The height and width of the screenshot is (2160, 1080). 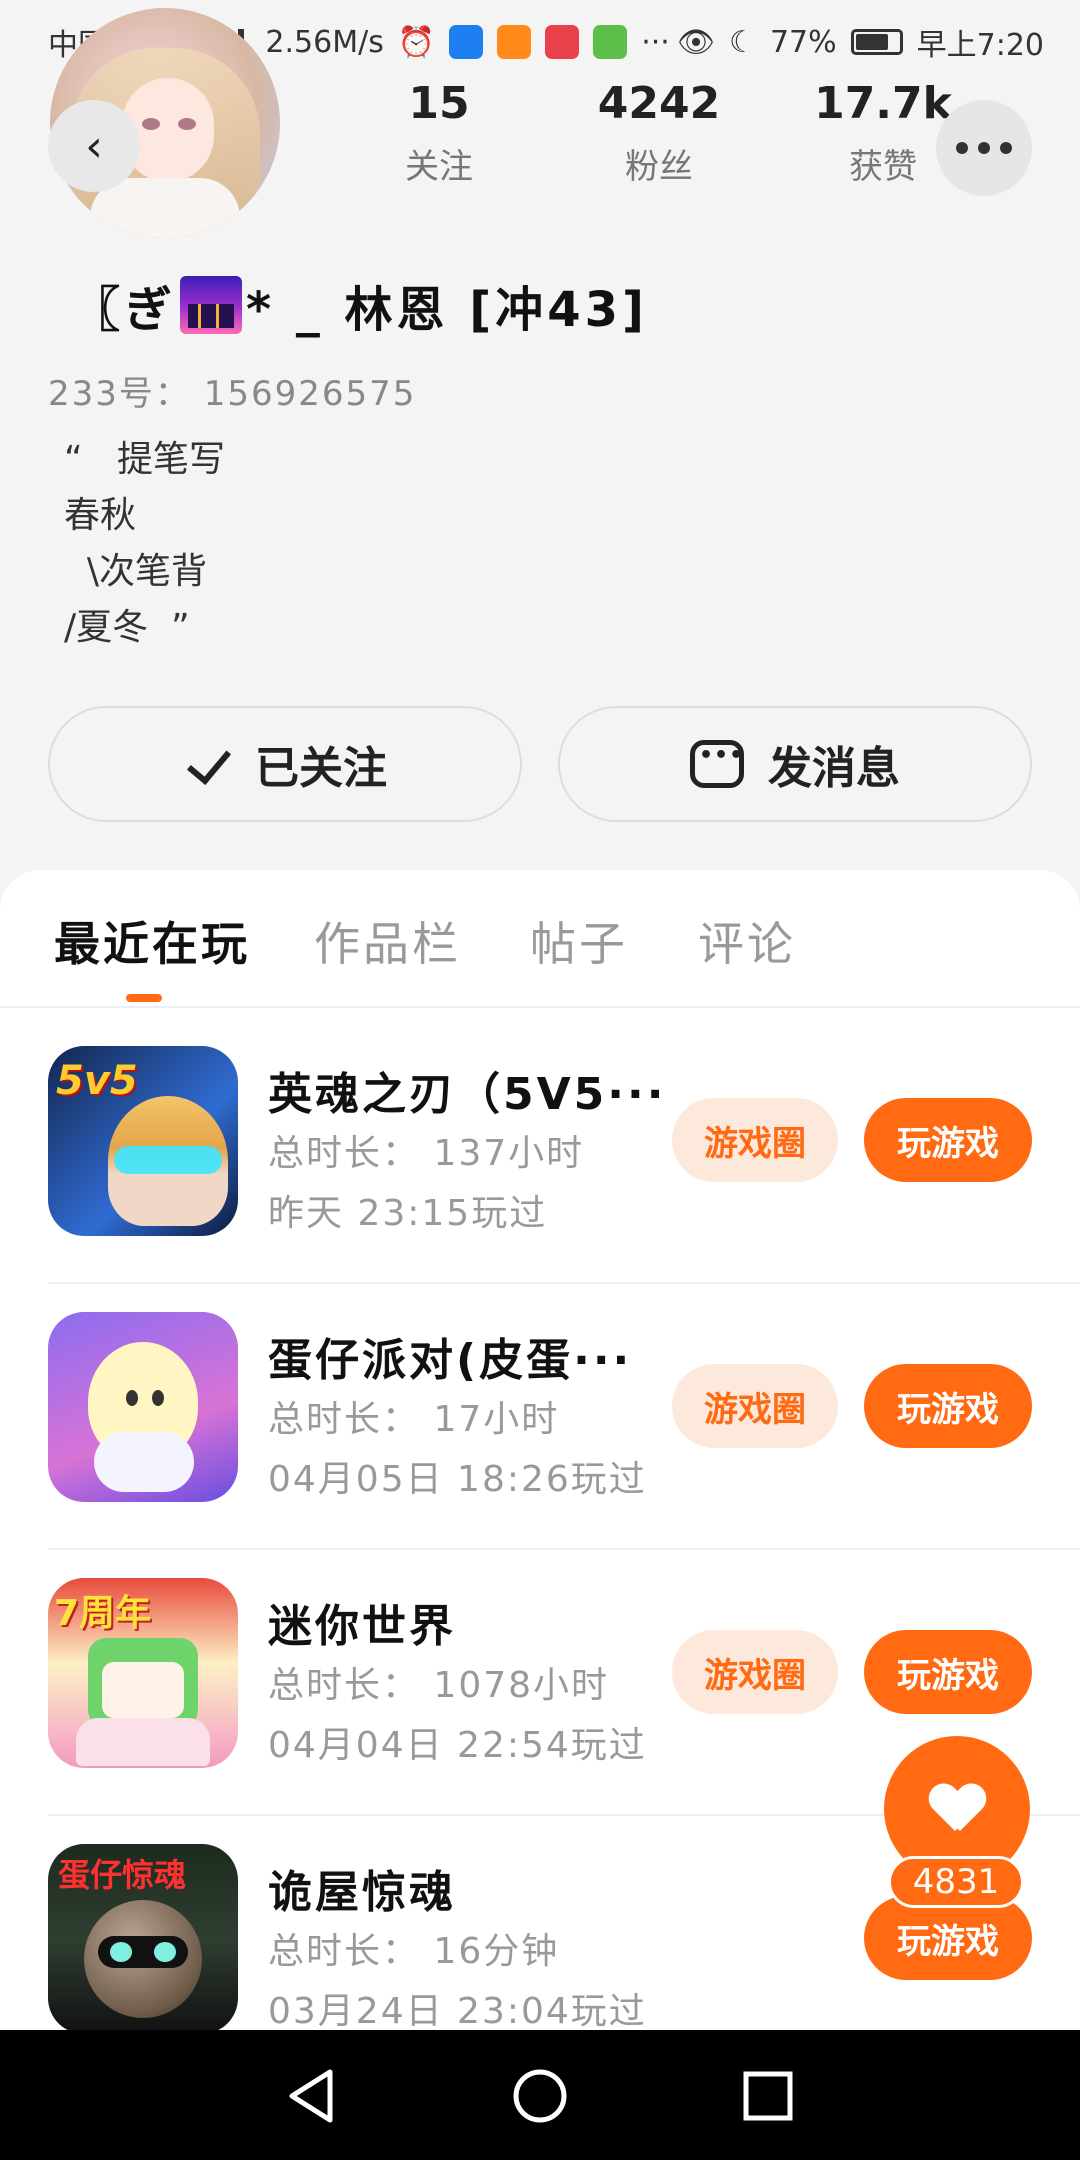 I want to click on game-last-played: 昨天 23:15玩过, so click(x=408, y=1213).